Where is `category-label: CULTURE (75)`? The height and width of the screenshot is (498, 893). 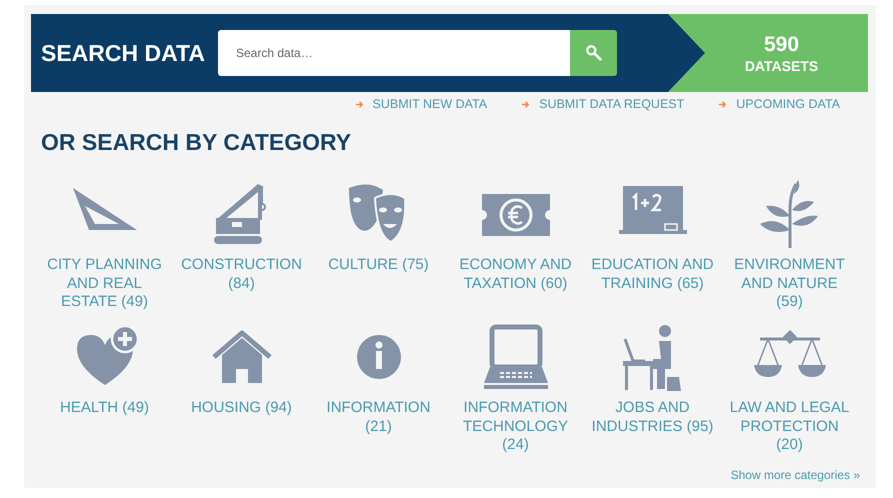
category-label: CULTURE (75) is located at coordinates (378, 265).